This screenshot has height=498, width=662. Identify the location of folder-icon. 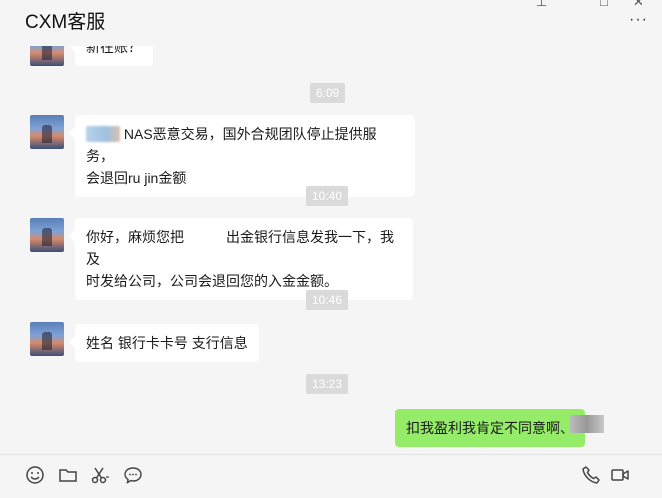
(68, 475).